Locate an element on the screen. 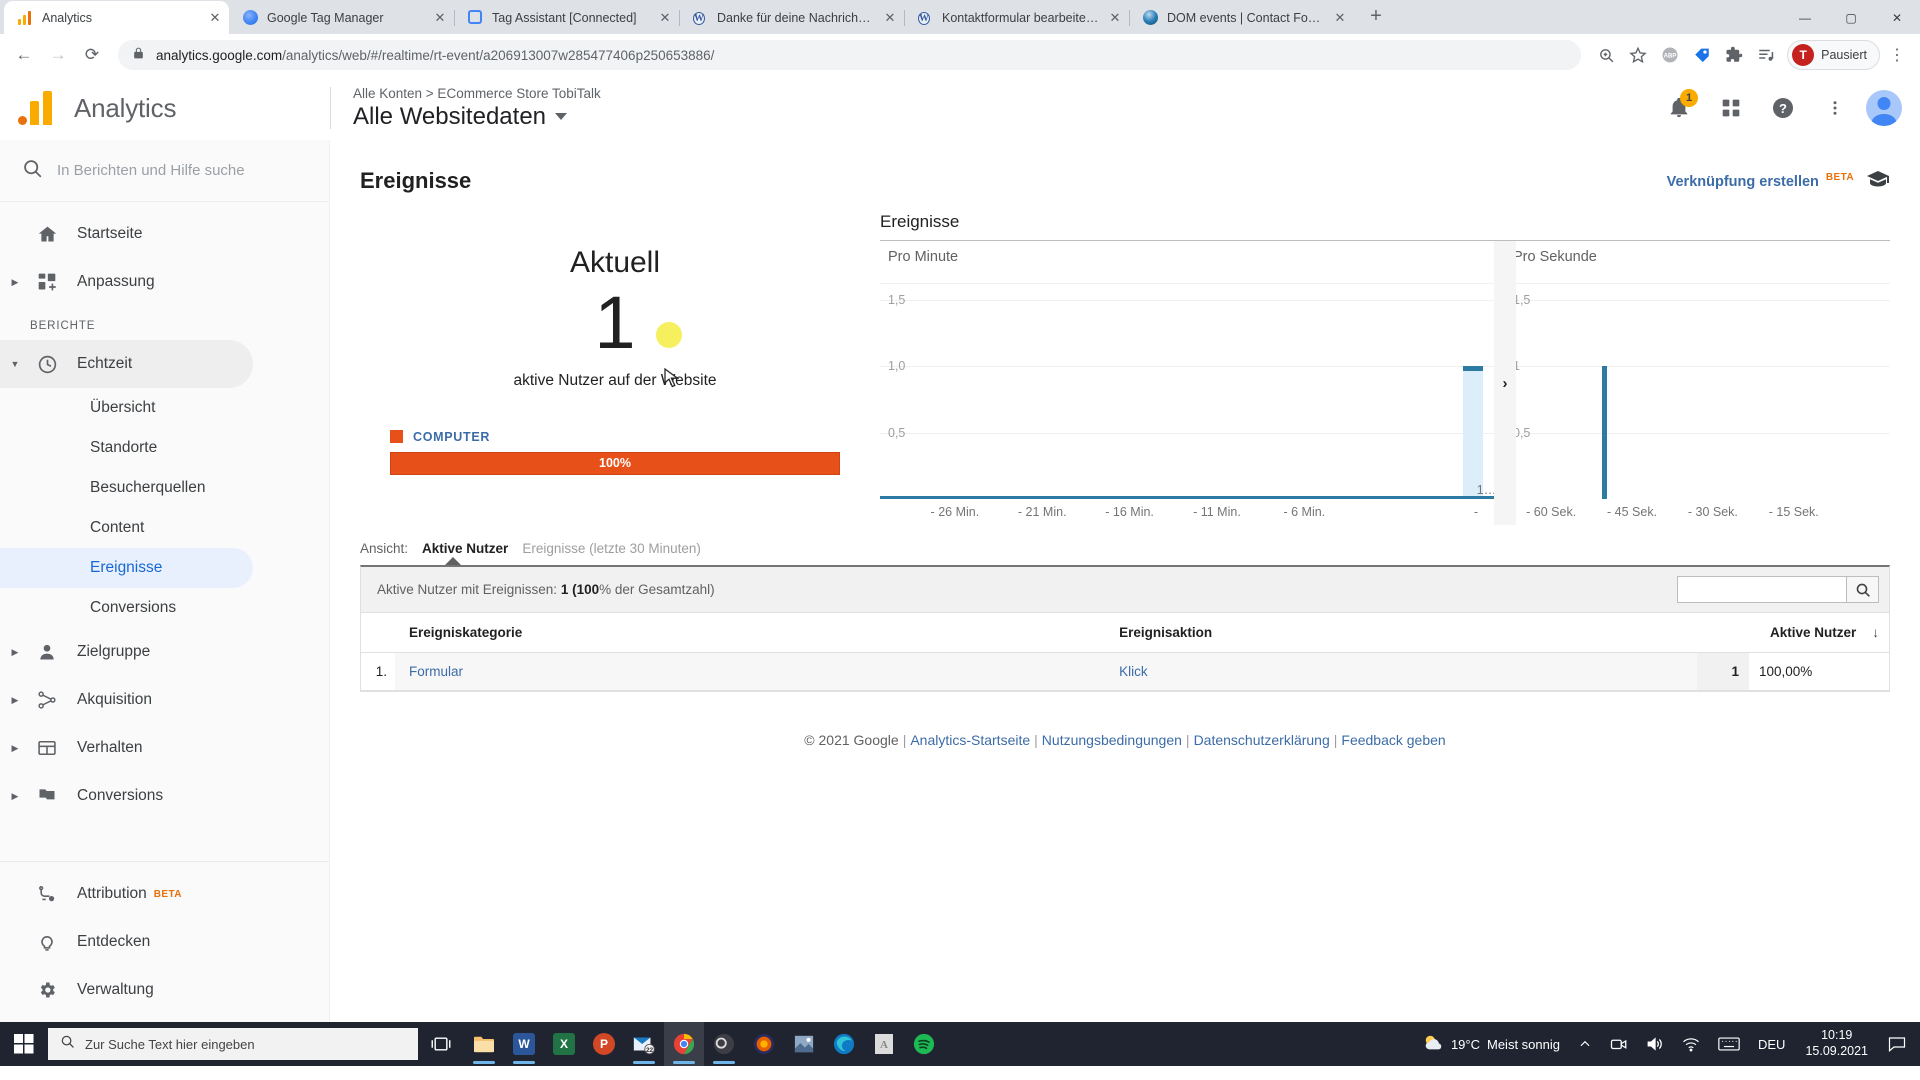  sidebar-item-verhalten: ▶ Verhalten is located at coordinates (126, 748).